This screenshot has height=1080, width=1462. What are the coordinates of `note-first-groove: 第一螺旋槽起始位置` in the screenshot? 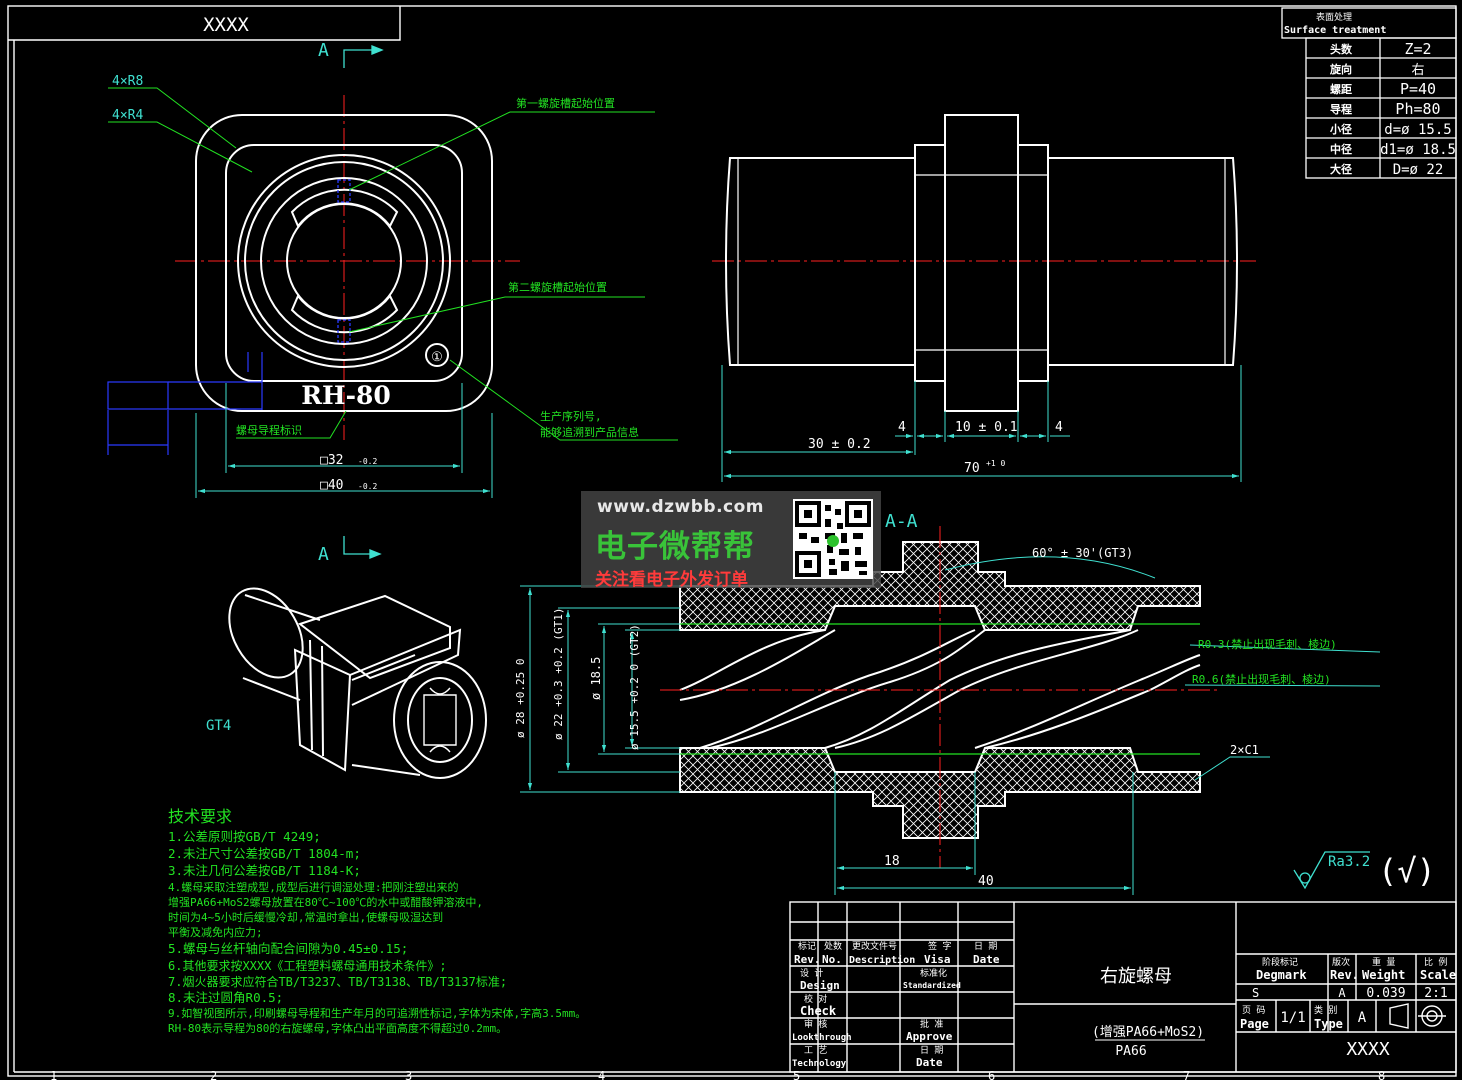 It's located at (565, 103).